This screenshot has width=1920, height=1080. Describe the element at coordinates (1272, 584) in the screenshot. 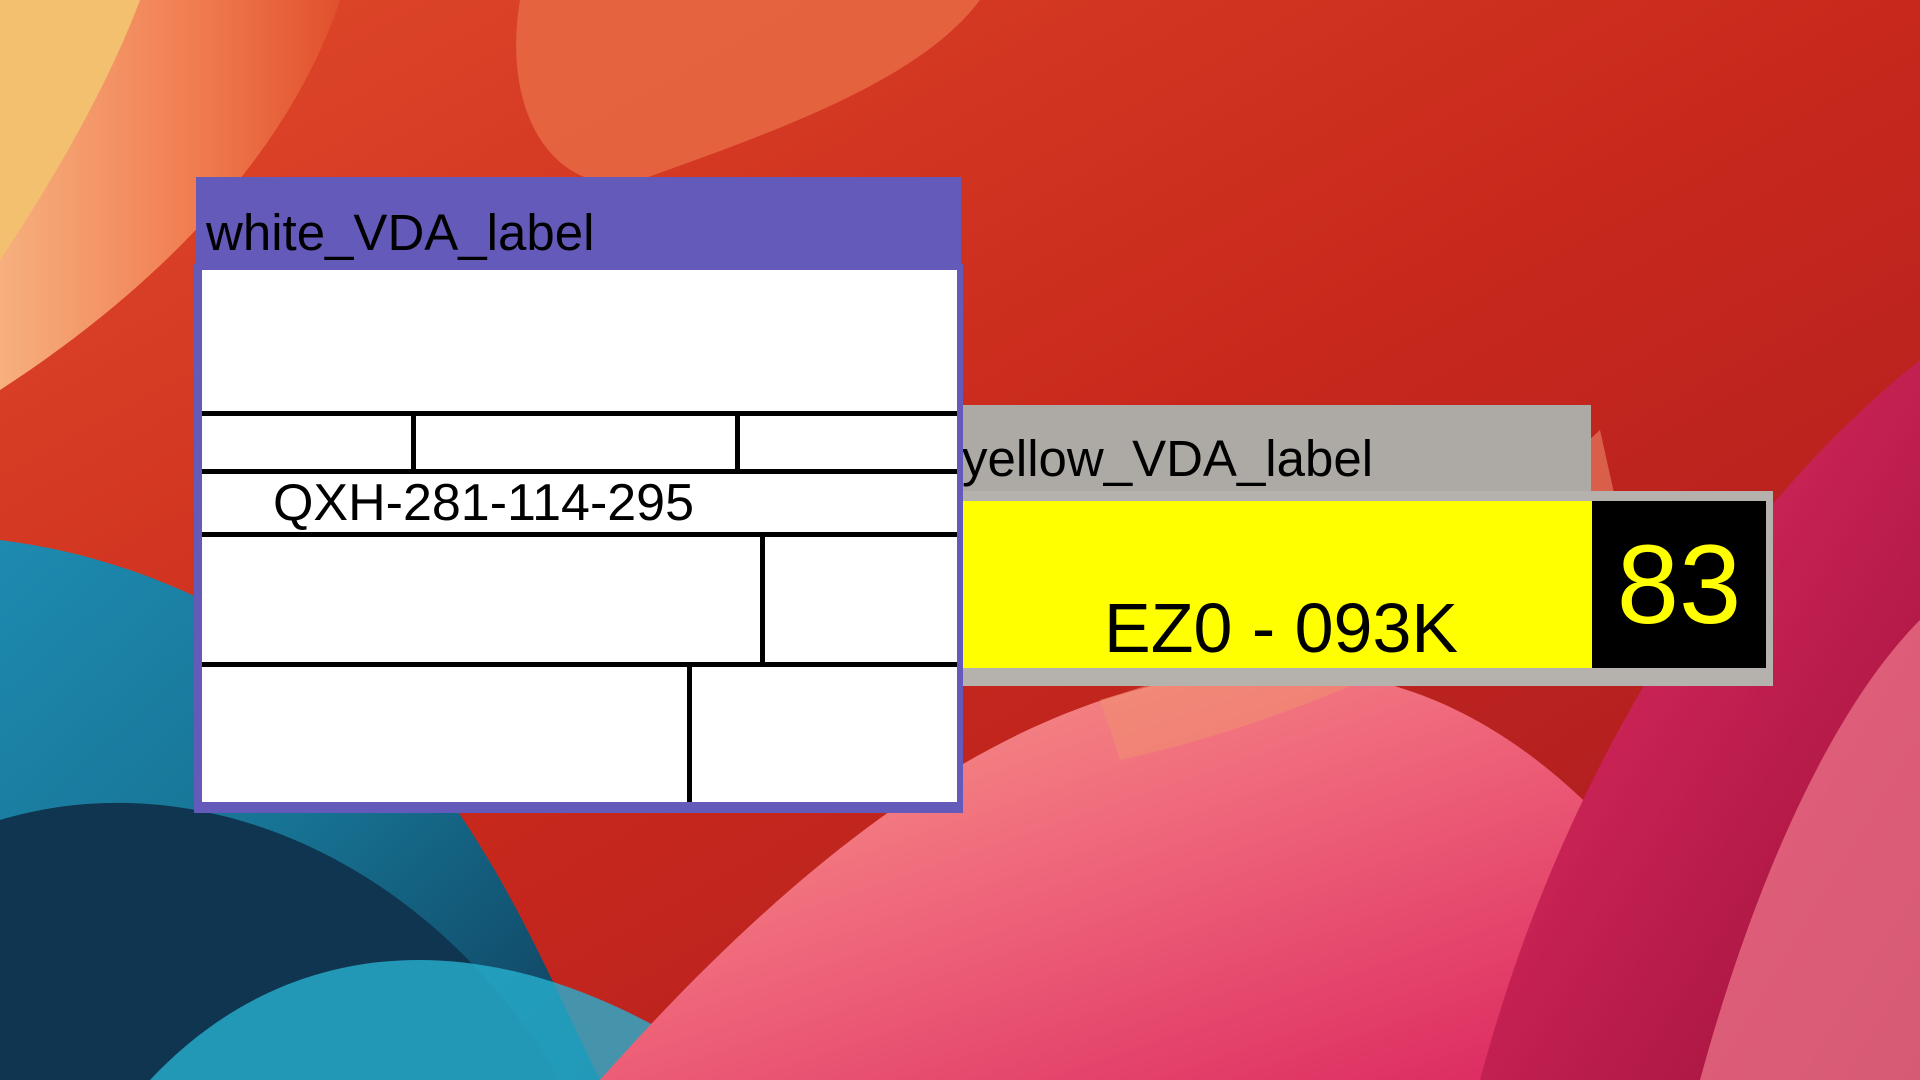

I see `yellow-plate-field: EZ0 - 093K` at that location.